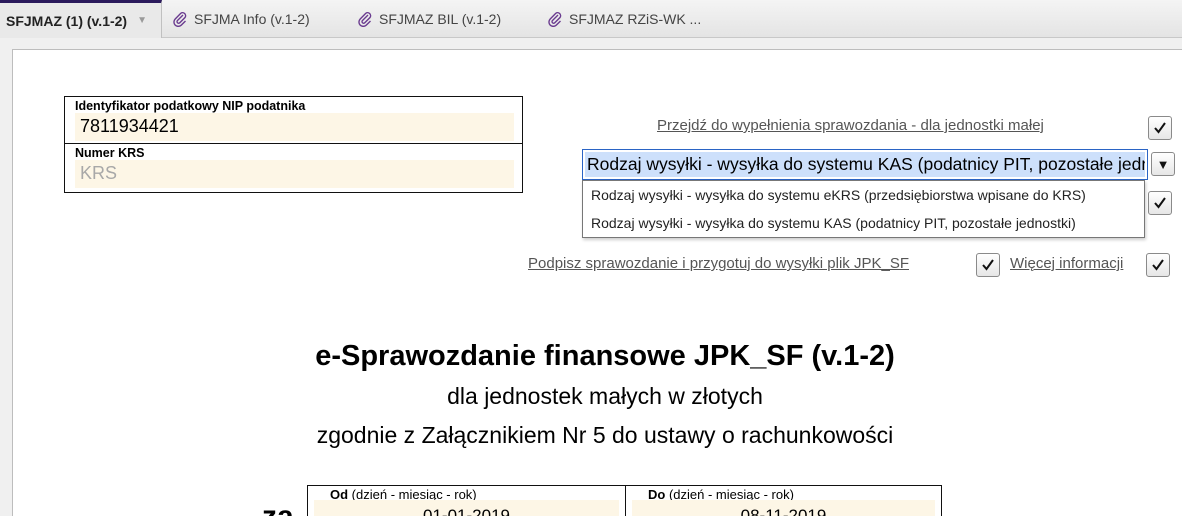 The image size is (1182, 516). Describe the element at coordinates (294, 127) in the screenshot. I see `nip-field: 7811934421` at that location.